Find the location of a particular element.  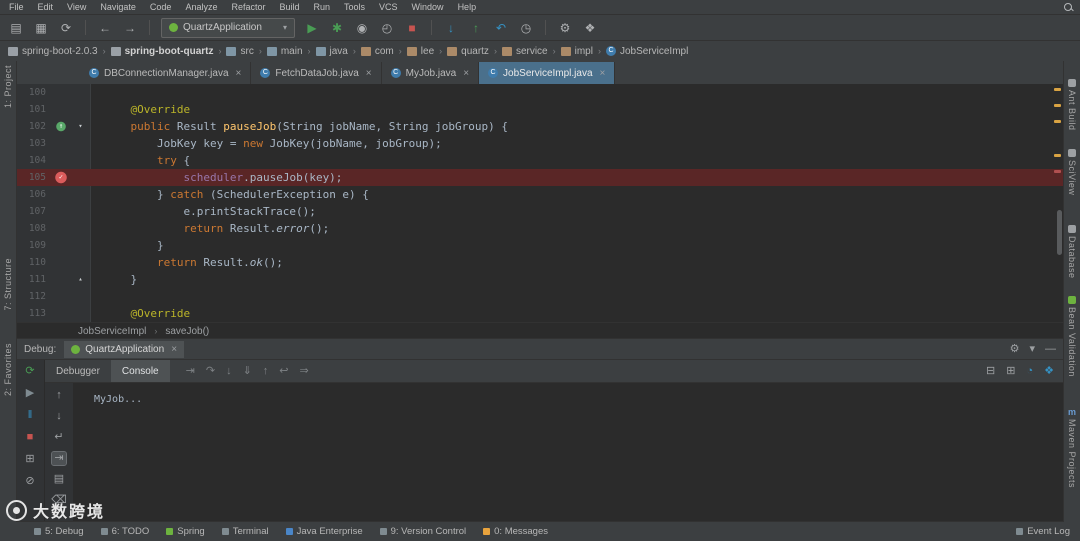

tab-myjob-java: C MyJob.java × is located at coordinates (430, 73).